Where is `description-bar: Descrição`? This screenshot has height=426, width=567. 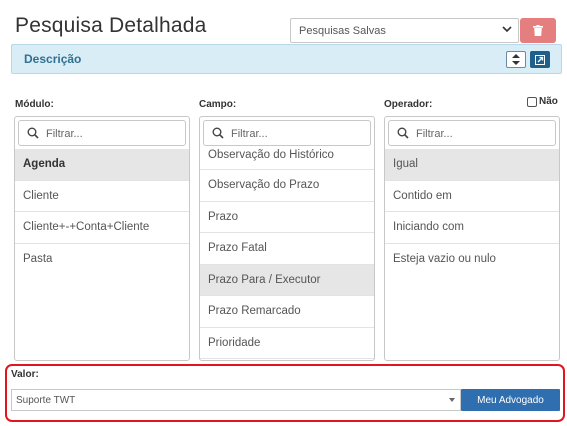 description-bar: Descrição is located at coordinates (286, 59).